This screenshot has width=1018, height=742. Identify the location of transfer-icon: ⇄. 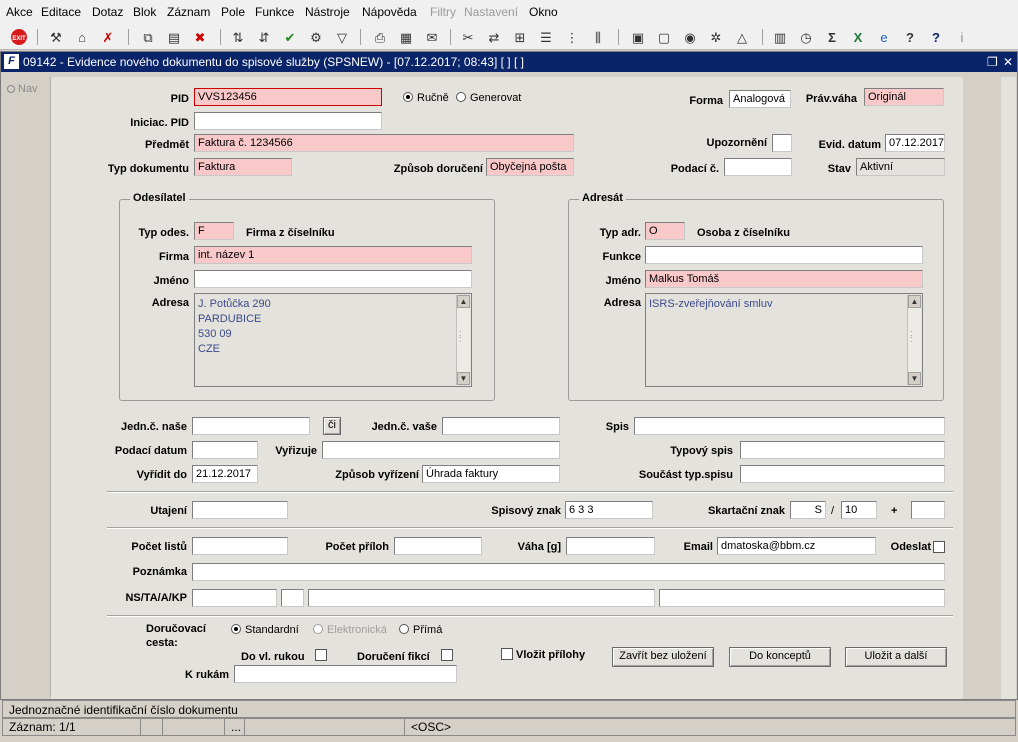
(494, 37).